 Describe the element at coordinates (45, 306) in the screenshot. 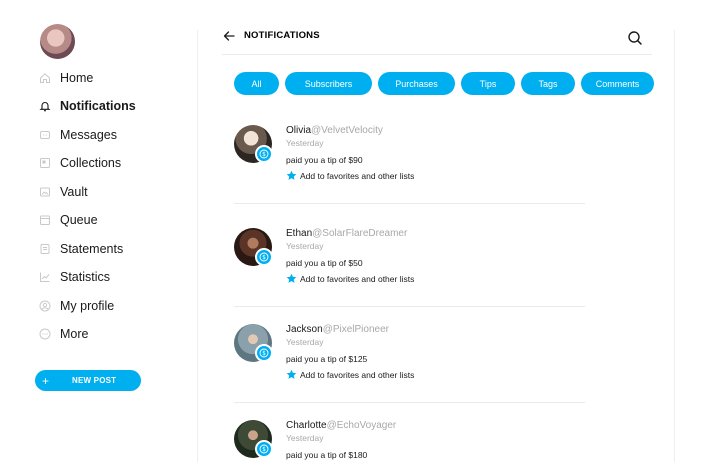

I see `profile-icon` at that location.